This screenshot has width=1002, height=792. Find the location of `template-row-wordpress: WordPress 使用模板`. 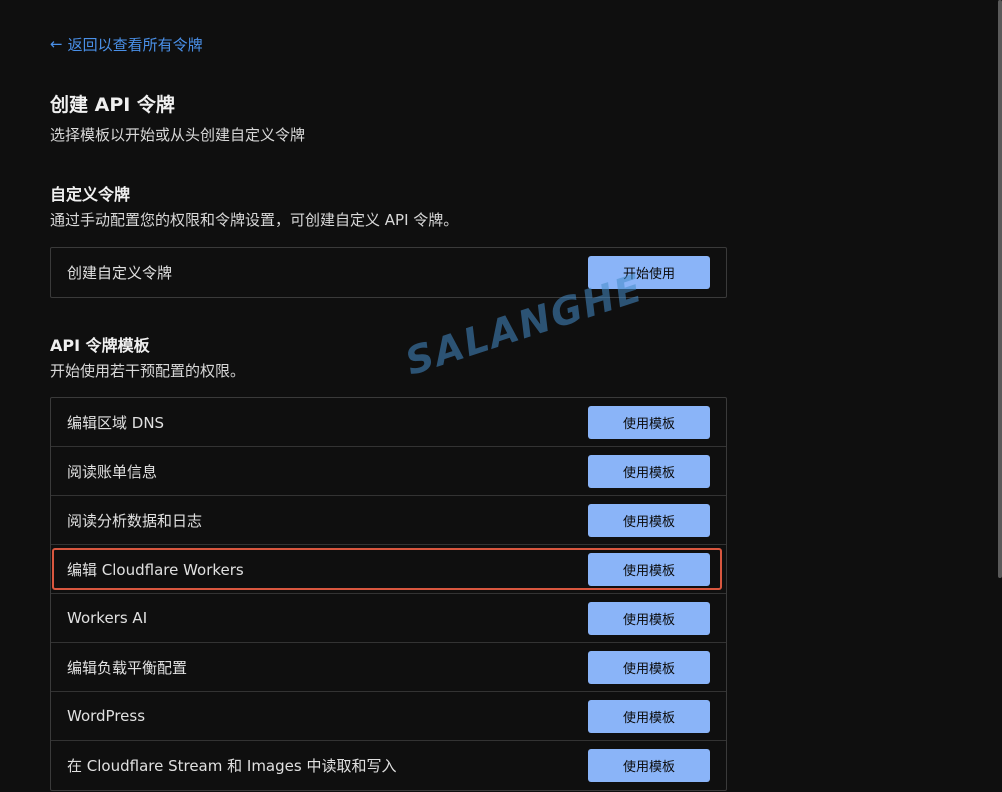

template-row-wordpress: WordPress 使用模板 is located at coordinates (388, 716).